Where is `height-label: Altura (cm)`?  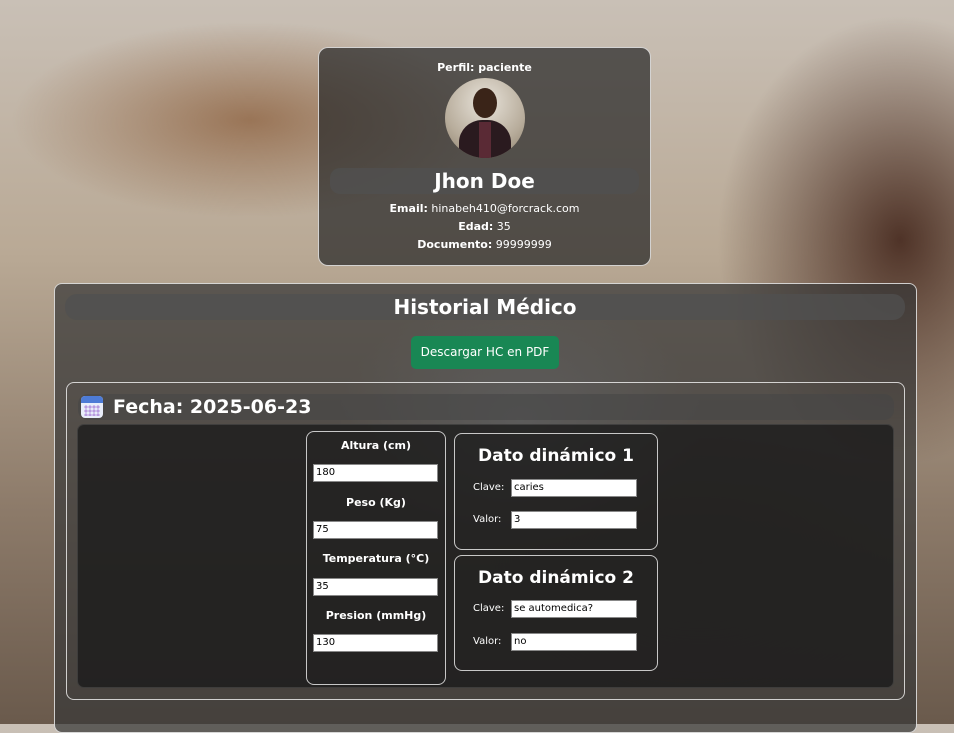 height-label: Altura (cm) is located at coordinates (376, 445).